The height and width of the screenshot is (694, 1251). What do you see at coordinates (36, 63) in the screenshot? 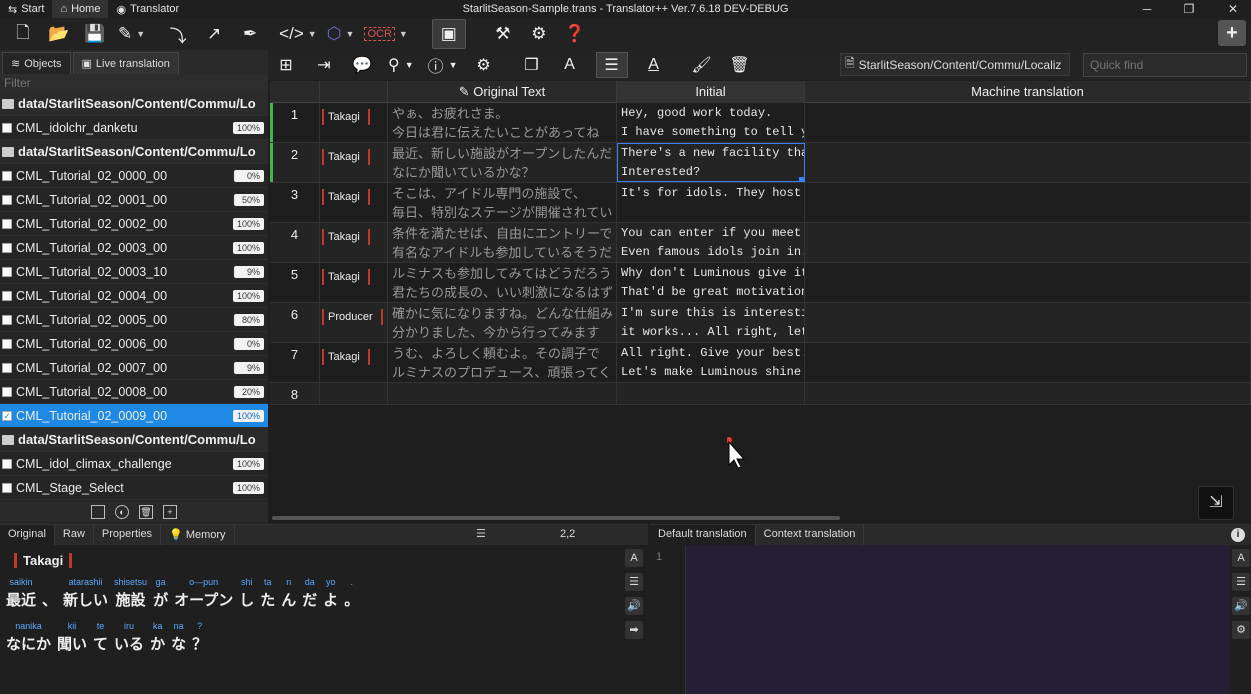
I see `tab-objects: ≋ Objects` at bounding box center [36, 63].